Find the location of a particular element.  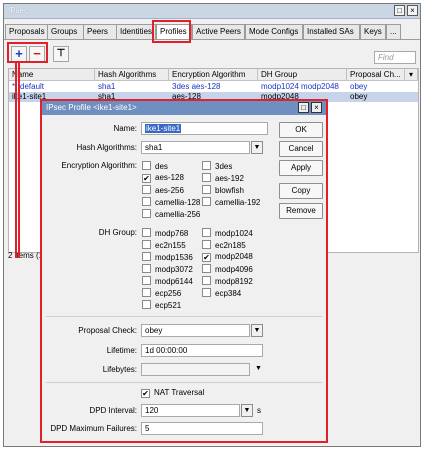

column-header-hash: Hash Algorithms is located at coordinates (132, 75).